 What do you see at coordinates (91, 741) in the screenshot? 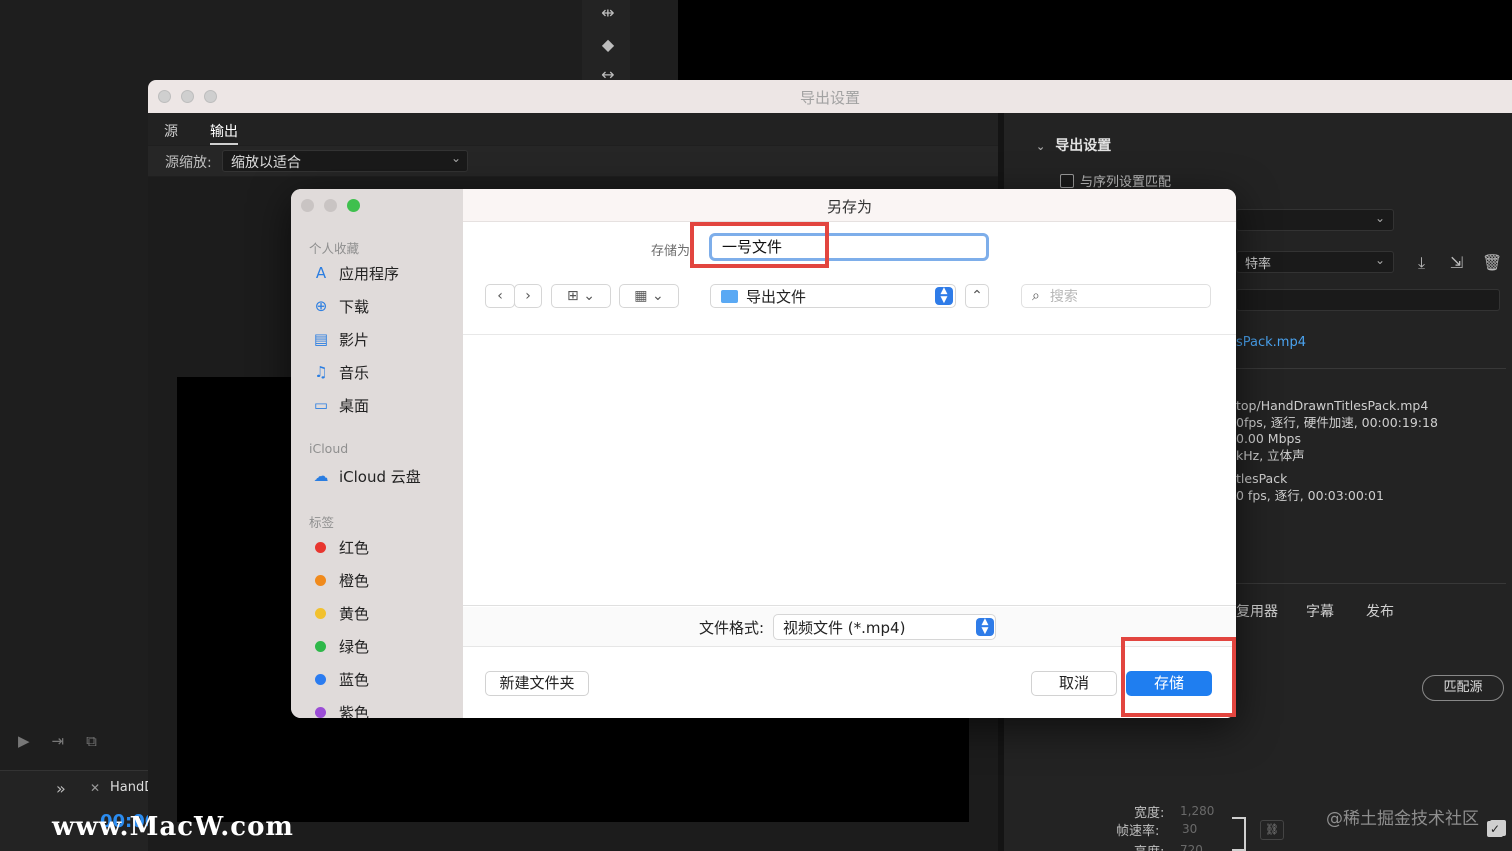
I see `export-frame-icon: ⧉` at bounding box center [91, 741].